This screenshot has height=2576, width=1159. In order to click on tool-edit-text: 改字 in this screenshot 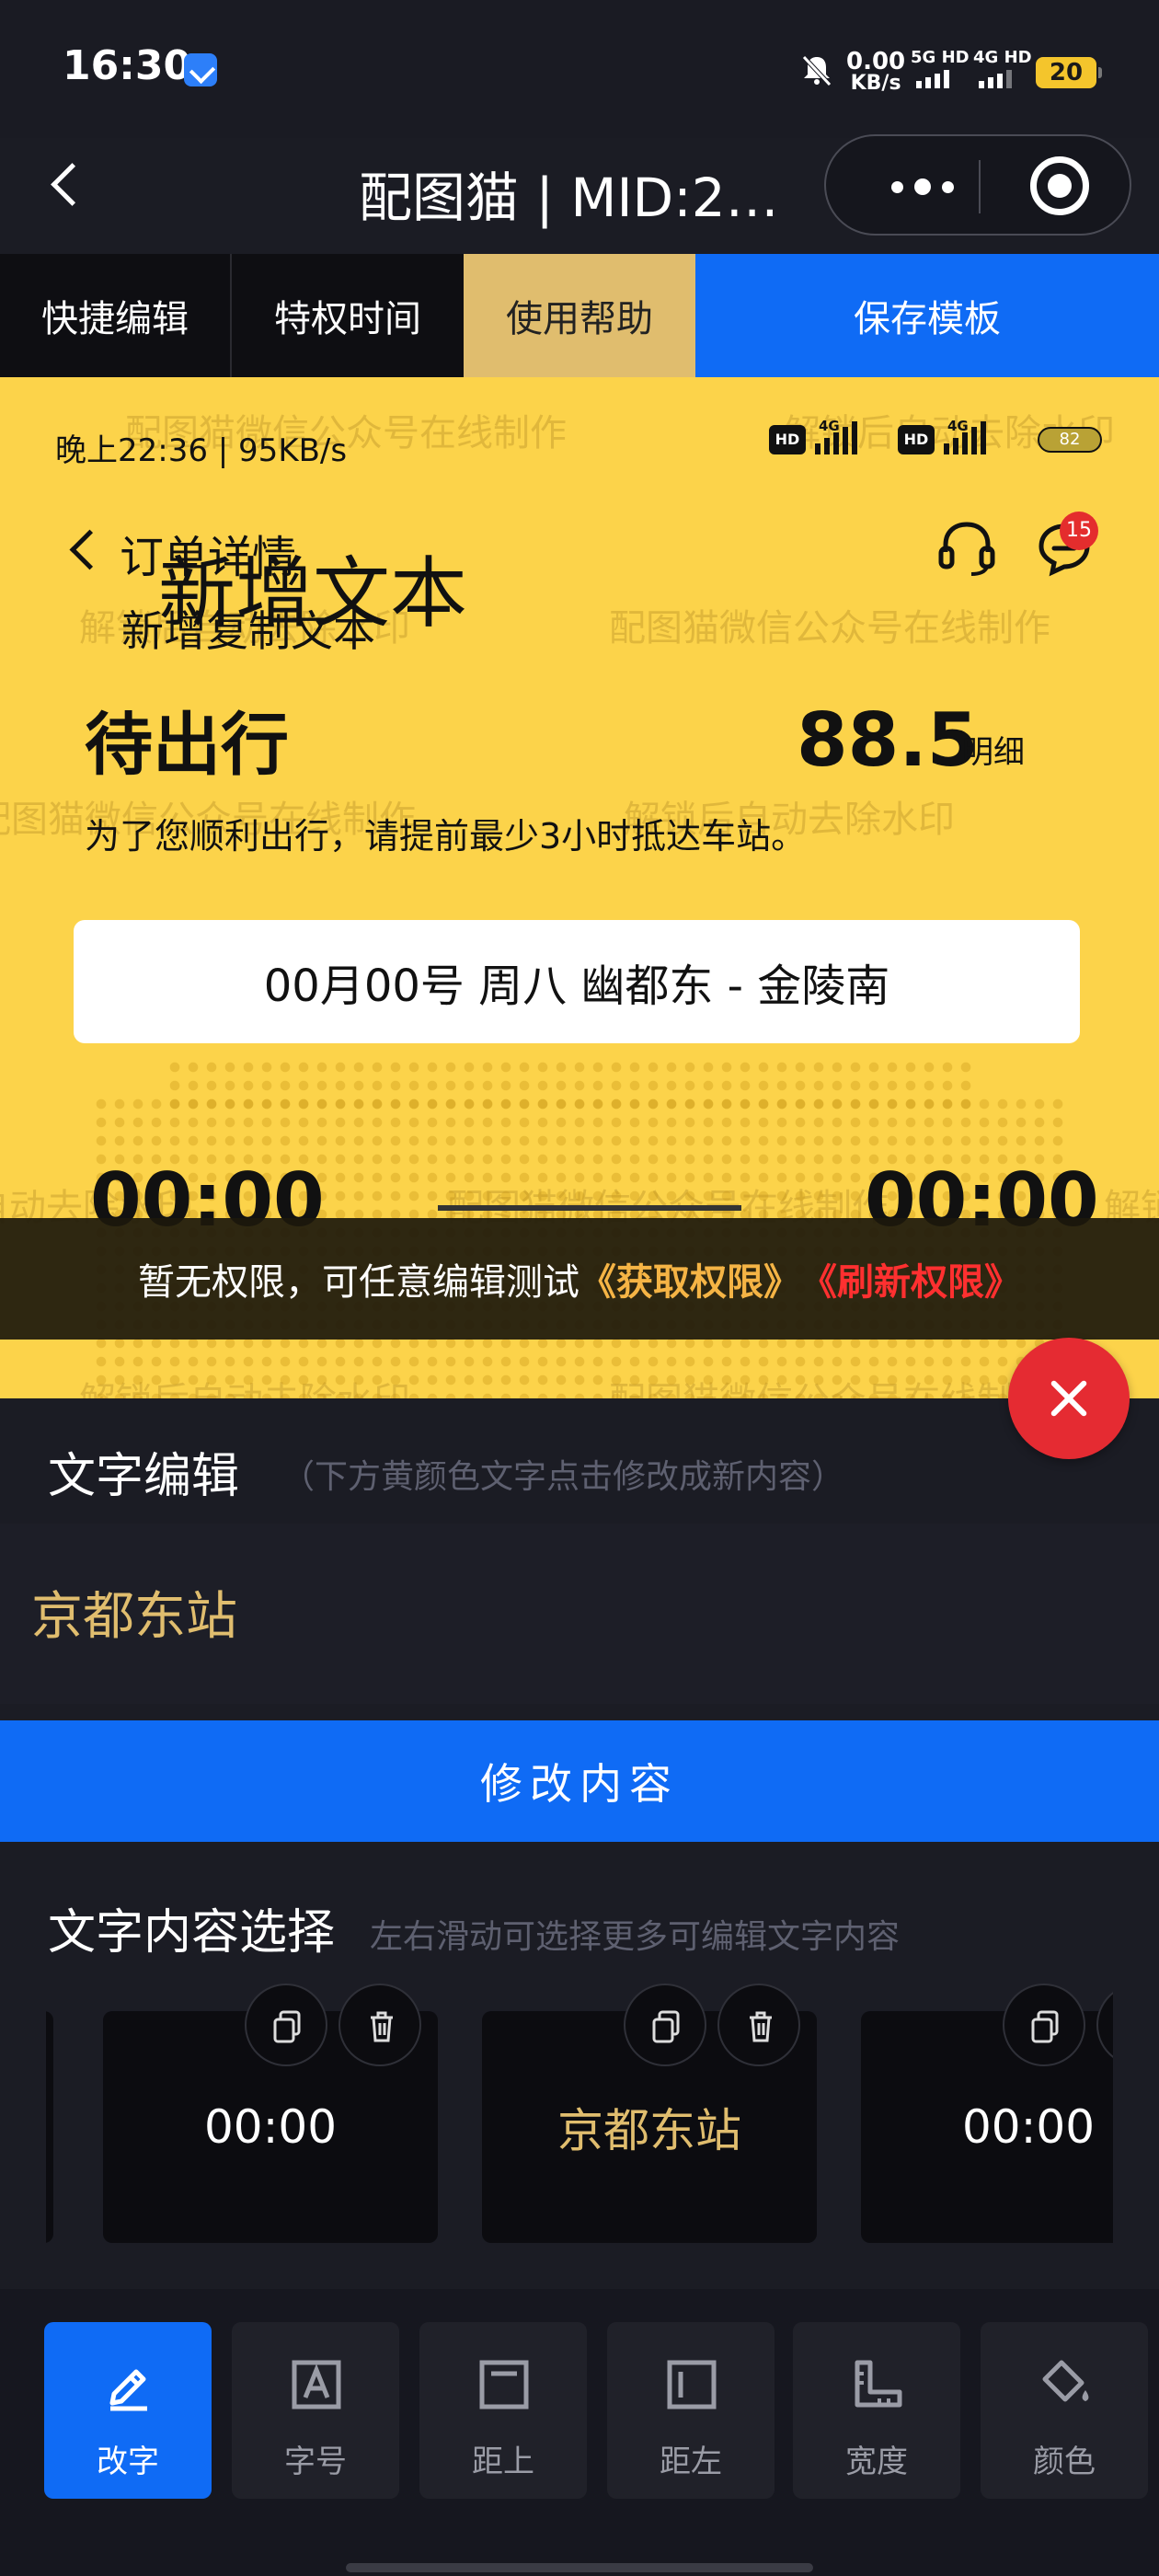, I will do `click(128, 2410)`.